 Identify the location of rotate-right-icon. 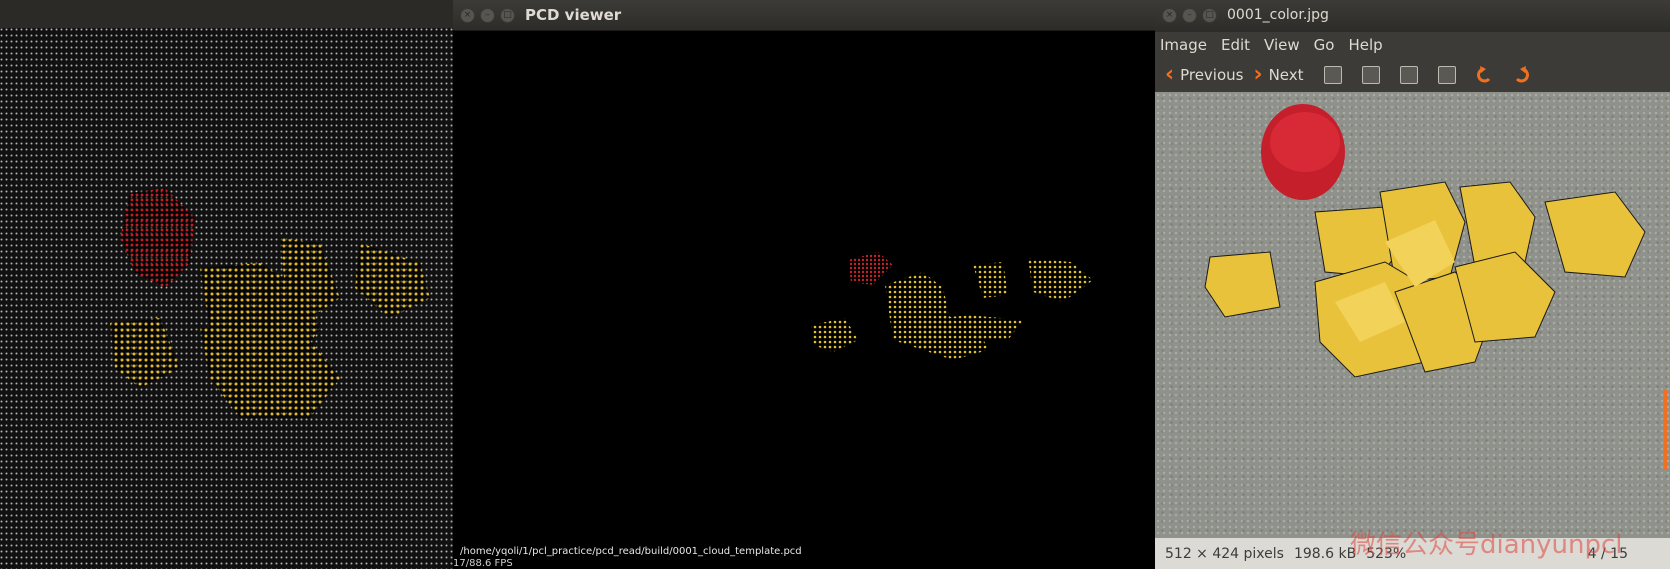
(1522, 75).